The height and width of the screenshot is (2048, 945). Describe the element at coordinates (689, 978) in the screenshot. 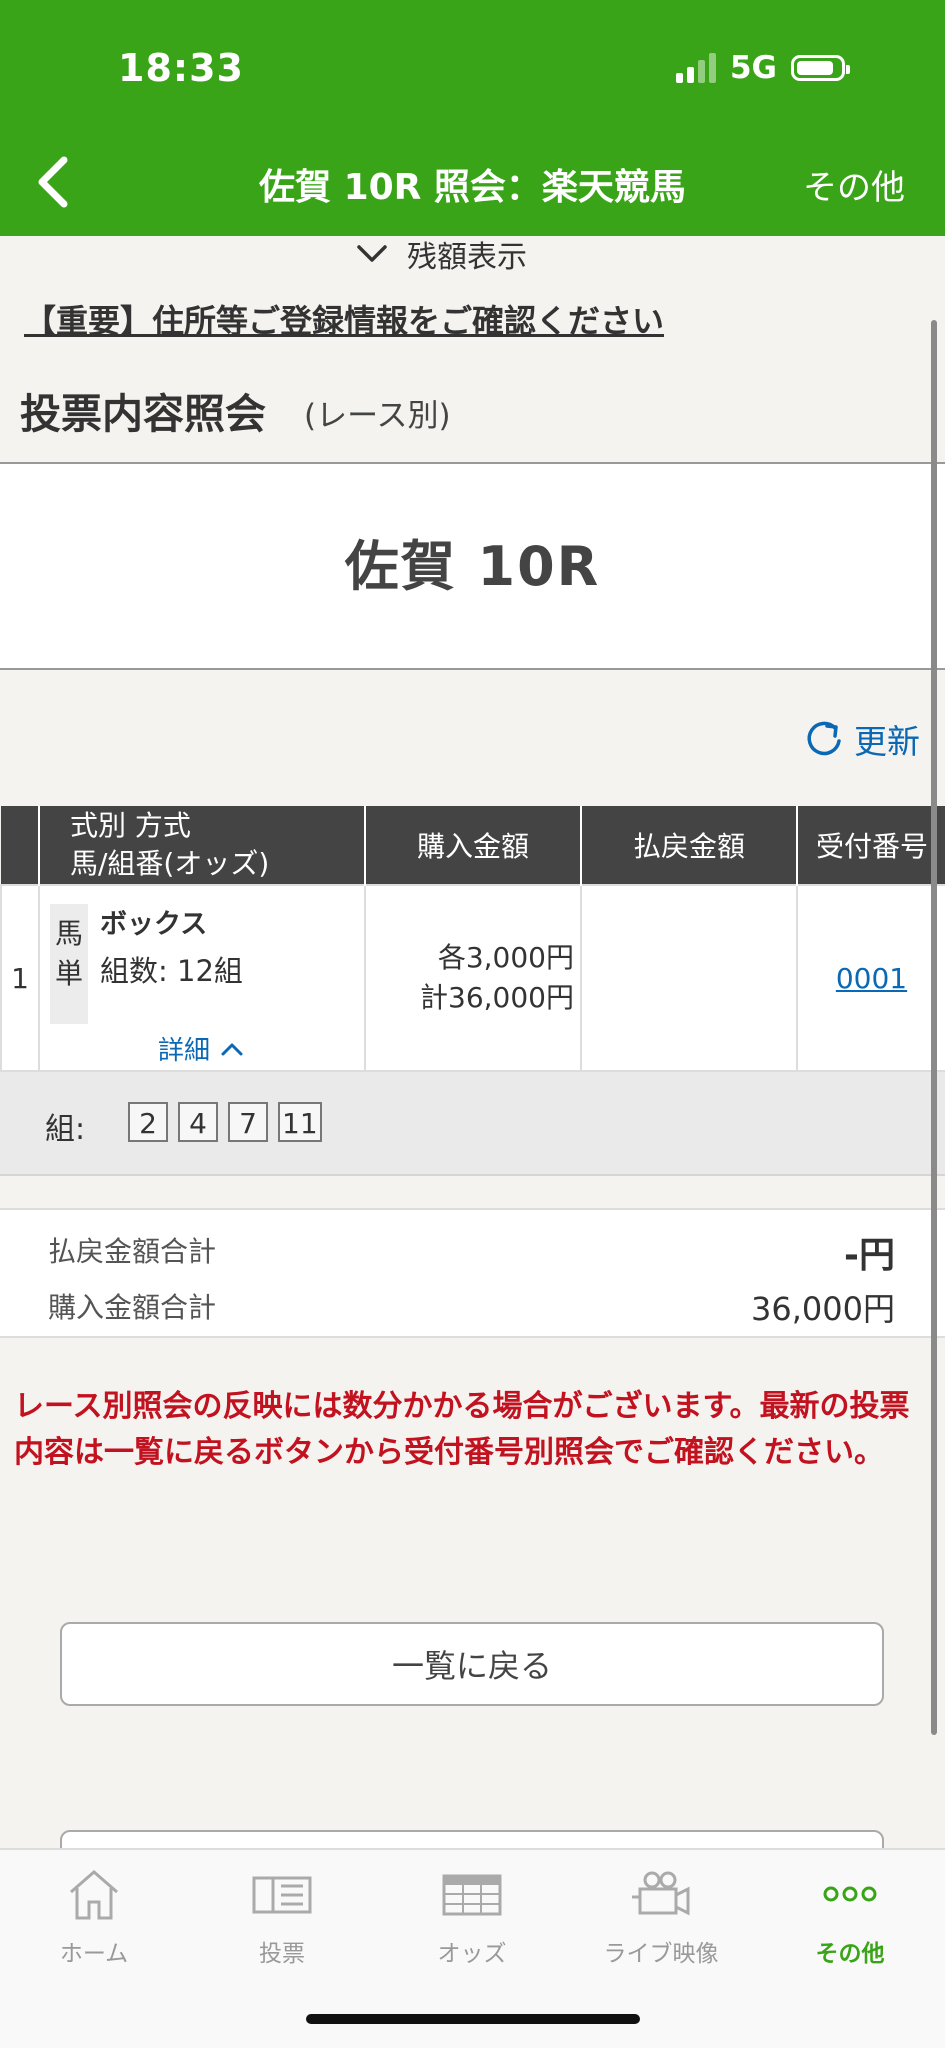

I see `payout-cell` at that location.